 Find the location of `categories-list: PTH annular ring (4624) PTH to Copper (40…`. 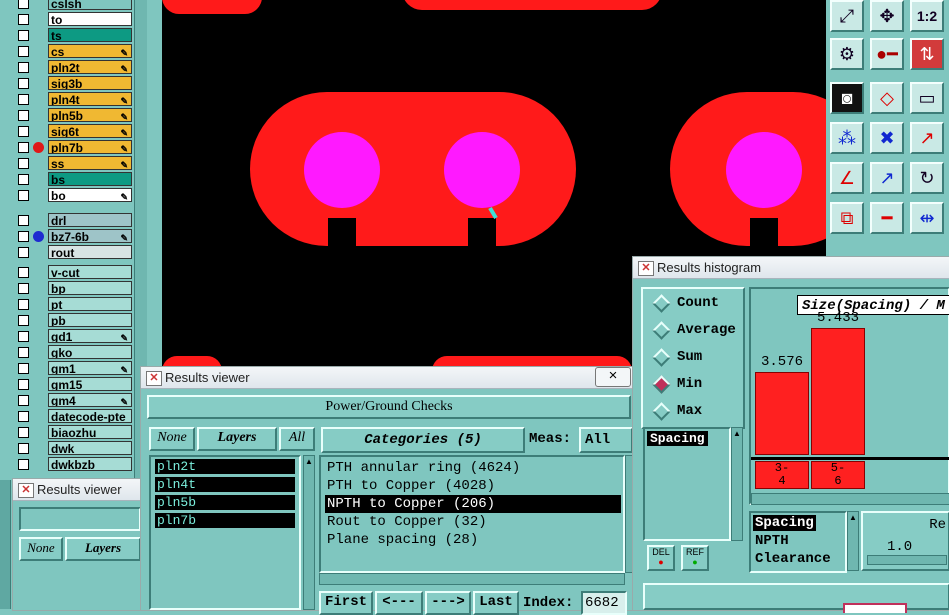

categories-list: PTH annular ring (4624) PTH to Copper (40… is located at coordinates (472, 514).